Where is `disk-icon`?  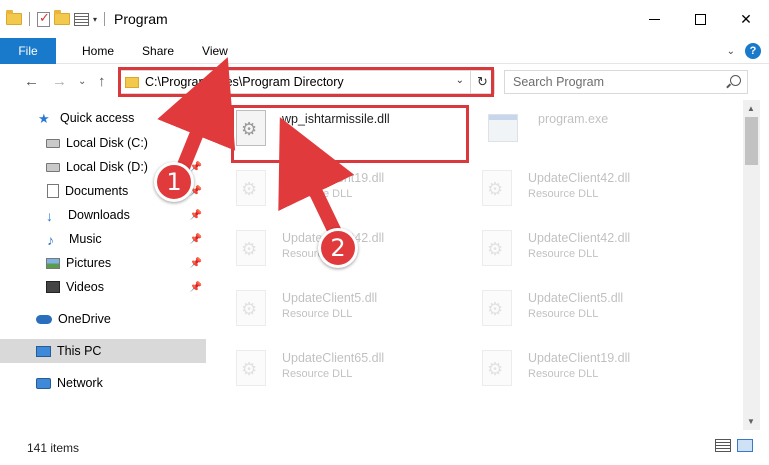 disk-icon is located at coordinates (53, 143).